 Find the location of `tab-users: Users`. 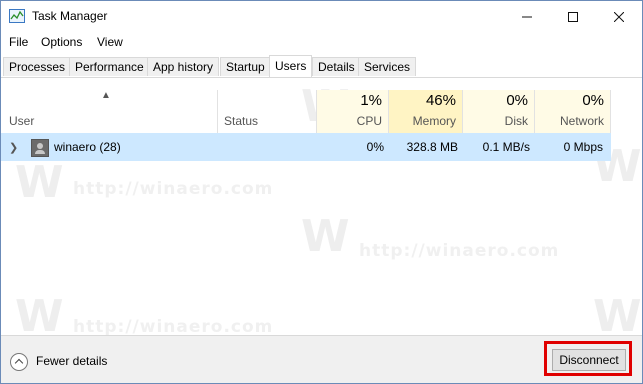

tab-users: Users is located at coordinates (291, 66).